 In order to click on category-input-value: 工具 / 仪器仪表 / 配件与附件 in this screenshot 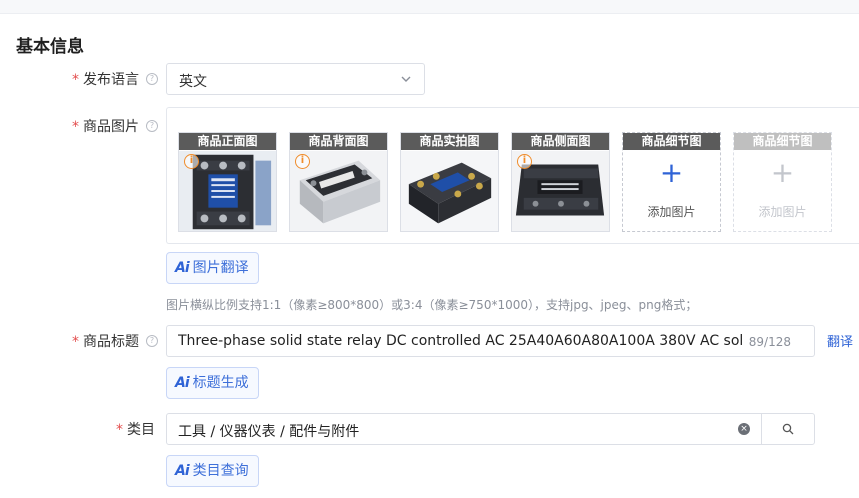, I will do `click(269, 432)`.